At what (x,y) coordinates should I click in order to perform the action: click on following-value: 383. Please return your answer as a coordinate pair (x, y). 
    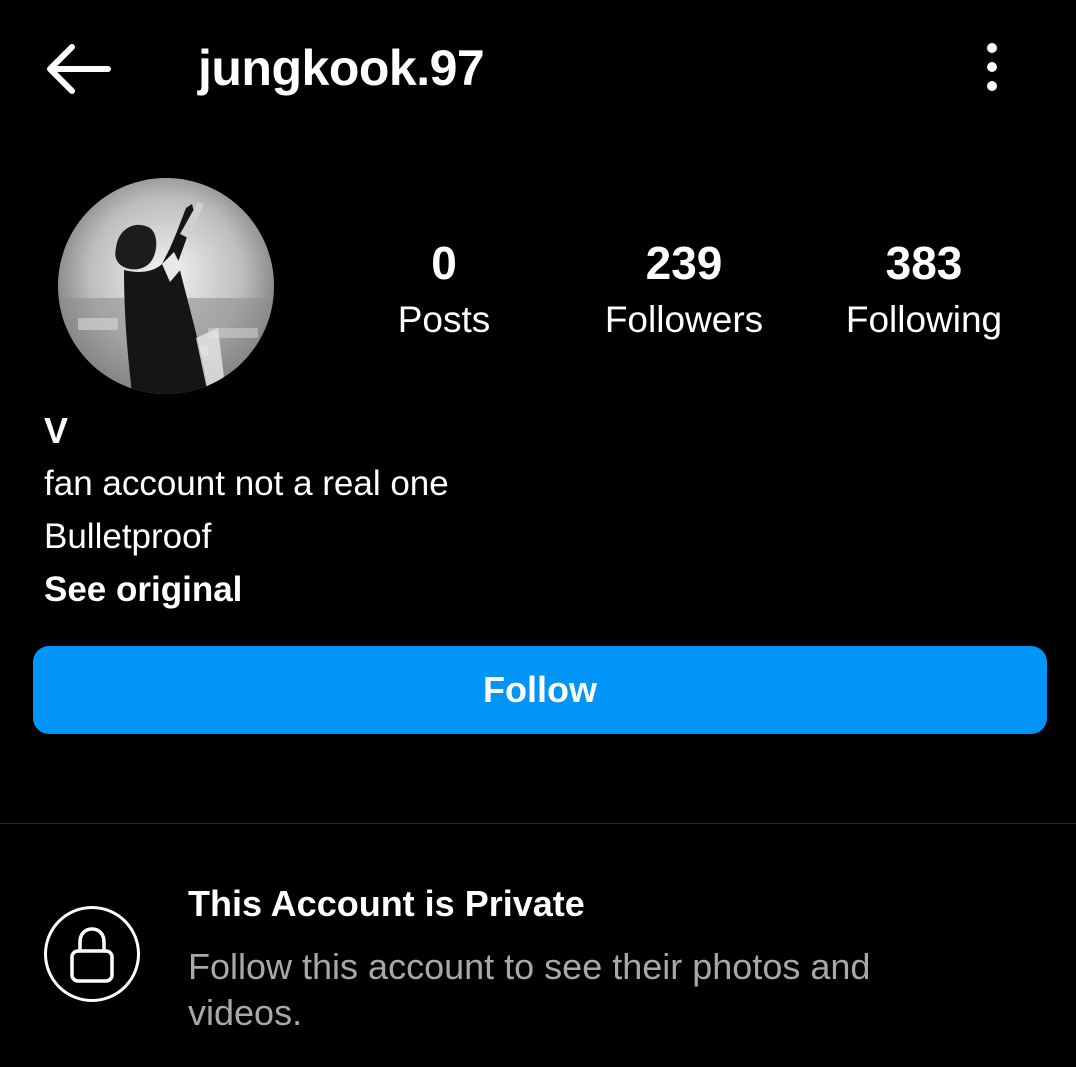
    Looking at the image, I should click on (924, 263).